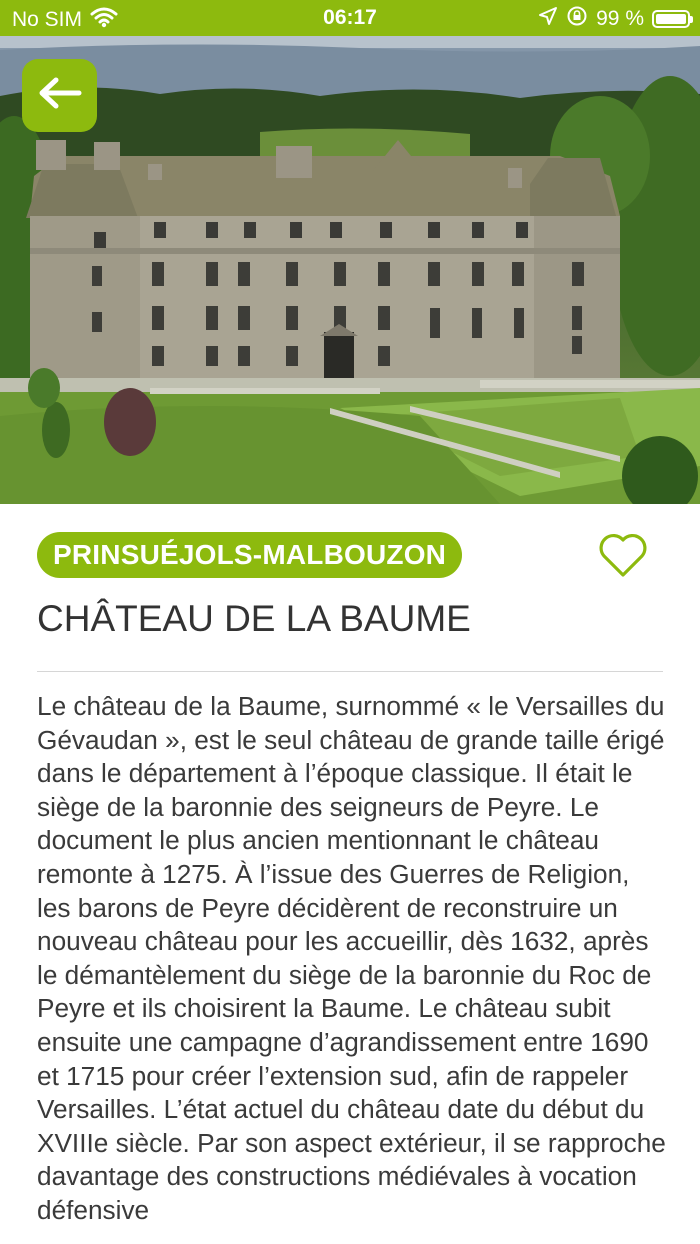 Image resolution: width=700 pixels, height=1244 pixels. What do you see at coordinates (350, 671) in the screenshot?
I see `divider` at bounding box center [350, 671].